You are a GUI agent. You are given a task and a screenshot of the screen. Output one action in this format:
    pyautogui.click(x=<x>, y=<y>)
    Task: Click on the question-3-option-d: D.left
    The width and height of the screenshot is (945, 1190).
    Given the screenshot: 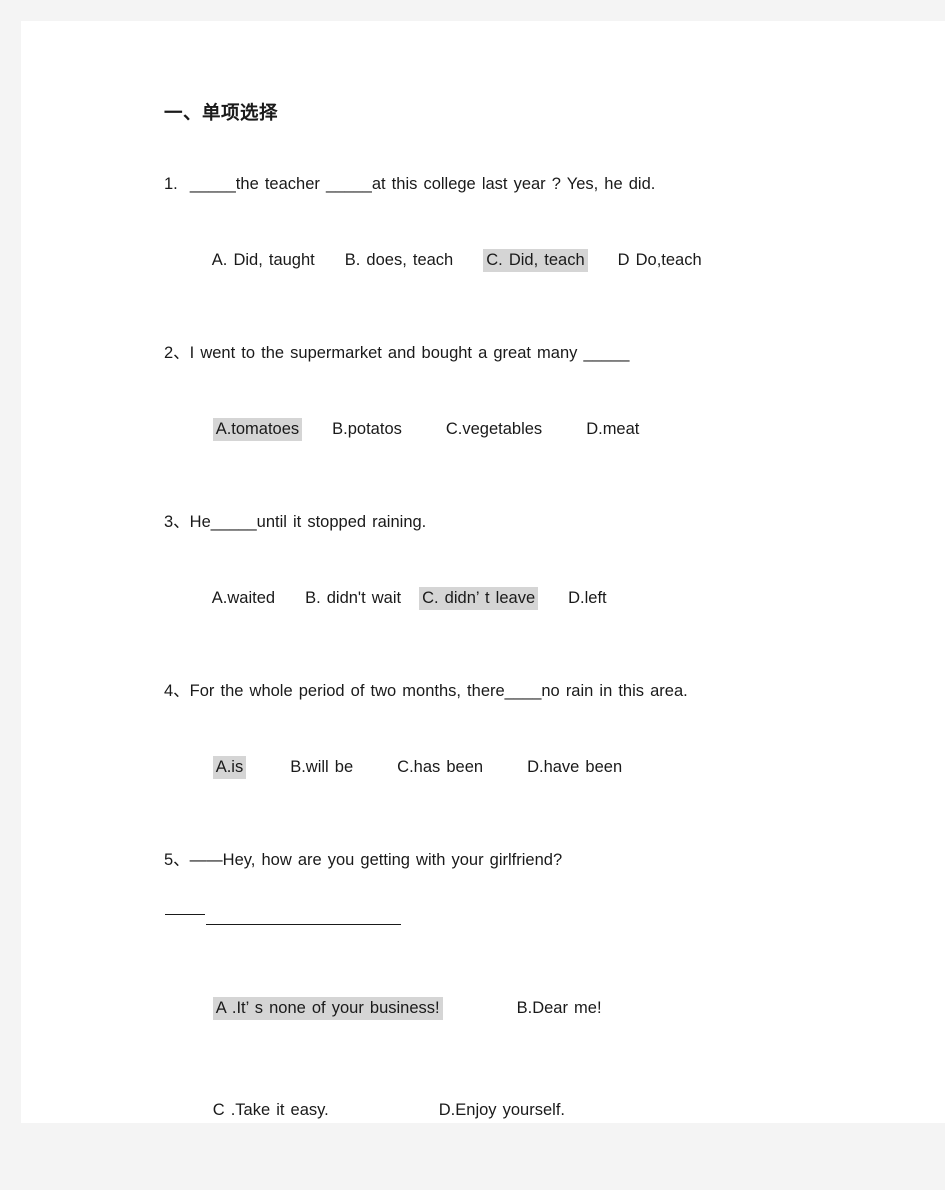 What is the action you would take?
    pyautogui.click(x=587, y=598)
    